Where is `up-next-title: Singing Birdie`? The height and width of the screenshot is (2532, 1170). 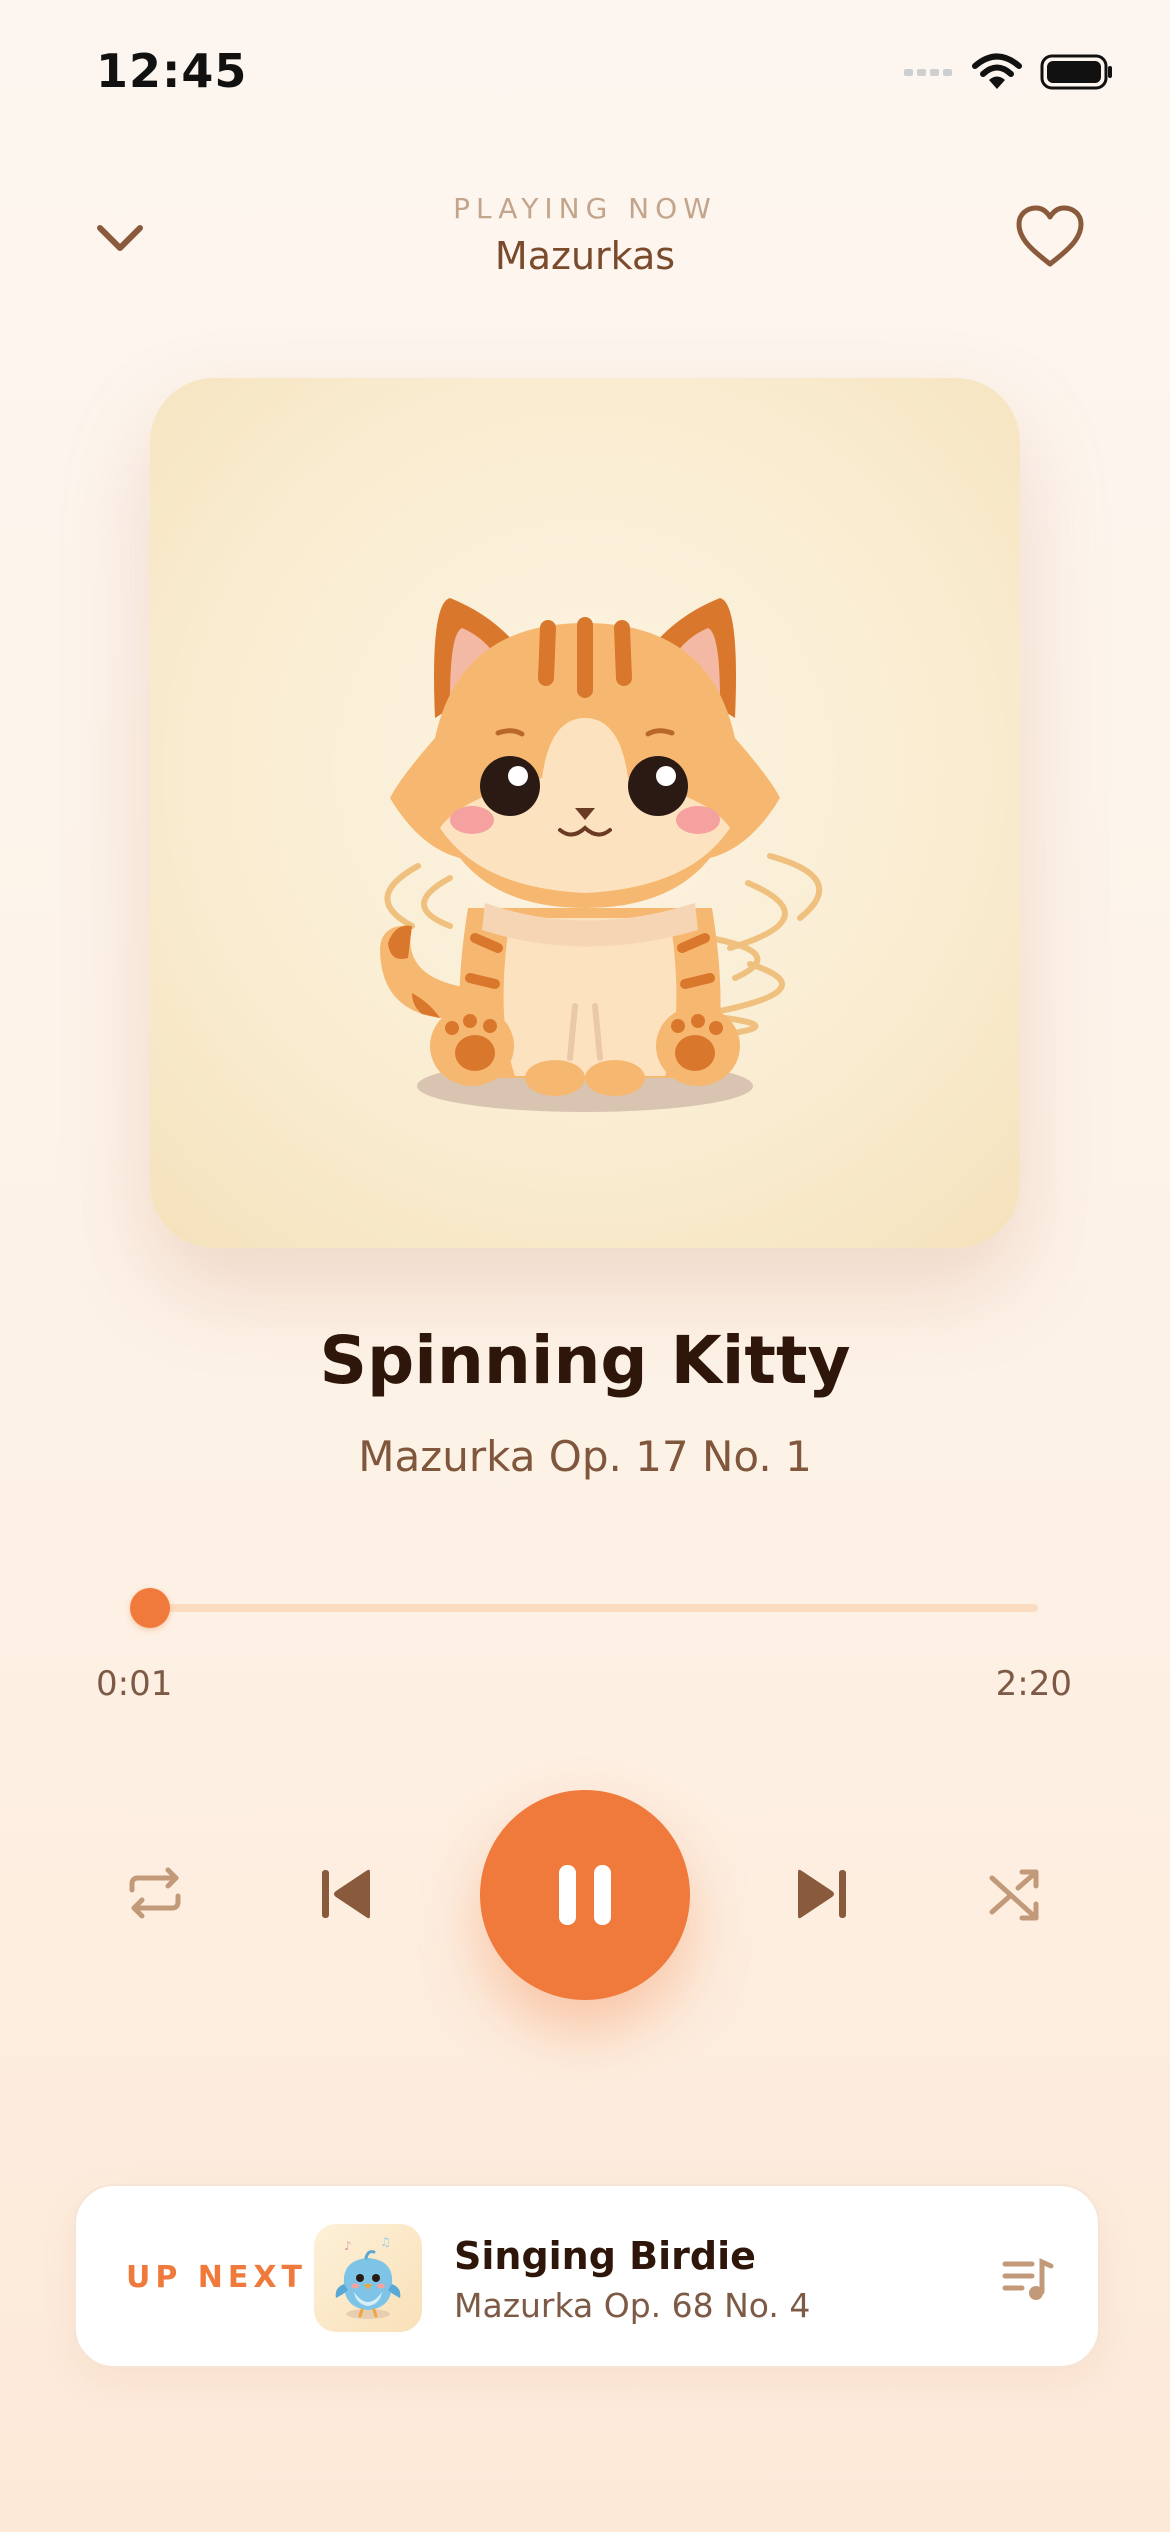
up-next-title: Singing Birdie is located at coordinates (605, 2256).